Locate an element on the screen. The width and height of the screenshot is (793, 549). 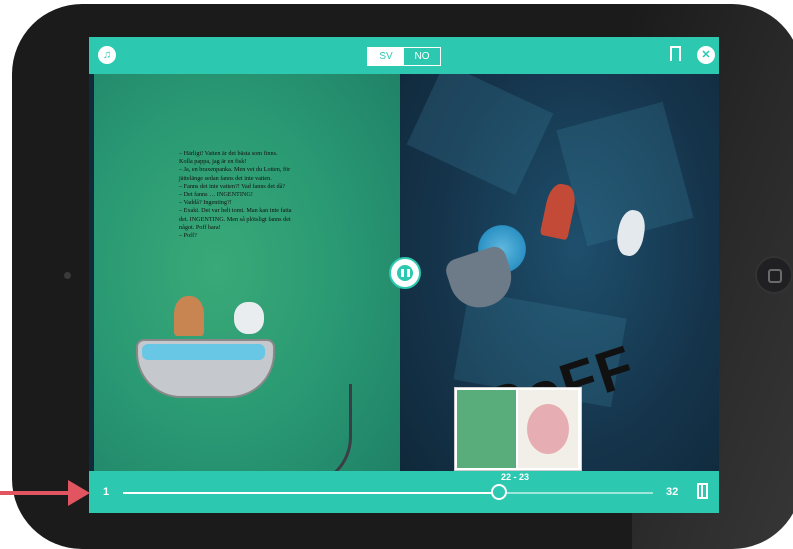
first-page-number: 1 is located at coordinates (106, 492).